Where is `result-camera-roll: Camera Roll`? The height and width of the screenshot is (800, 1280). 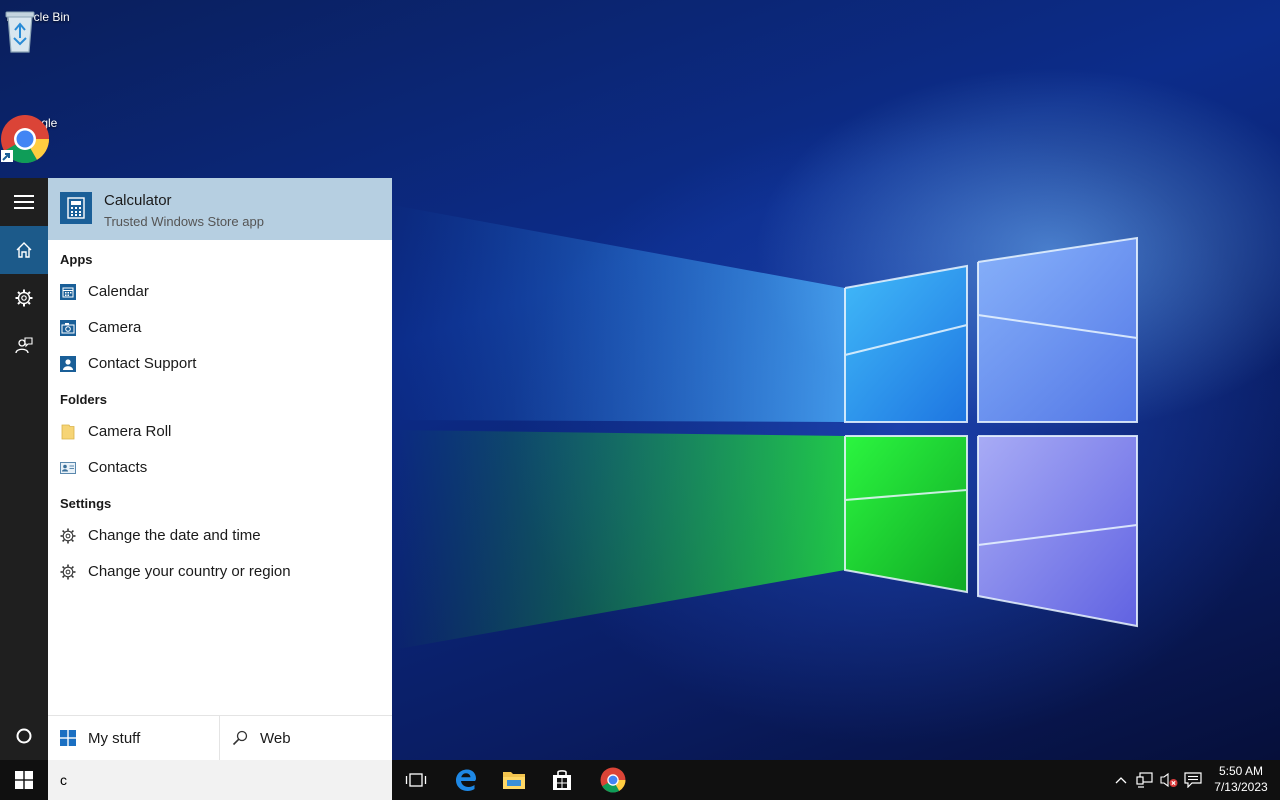 result-camera-roll: Camera Roll is located at coordinates (220, 432).